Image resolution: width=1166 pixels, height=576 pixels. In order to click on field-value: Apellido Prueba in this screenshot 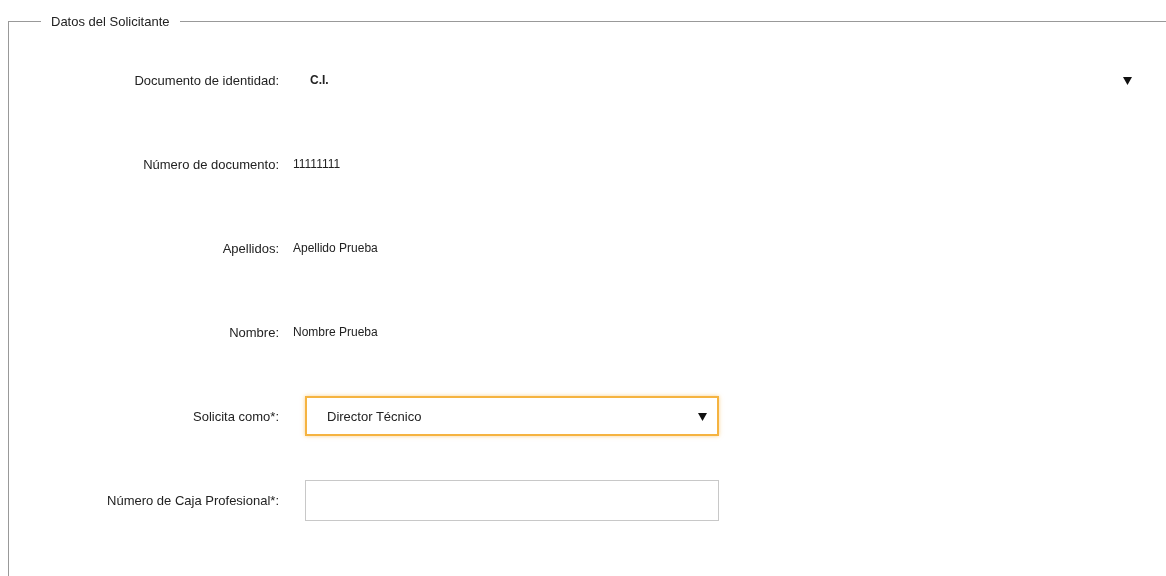, I will do `click(335, 248)`.